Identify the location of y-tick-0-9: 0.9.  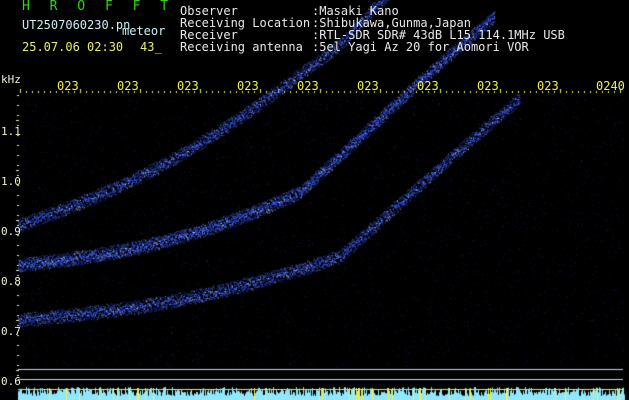
(11, 231).